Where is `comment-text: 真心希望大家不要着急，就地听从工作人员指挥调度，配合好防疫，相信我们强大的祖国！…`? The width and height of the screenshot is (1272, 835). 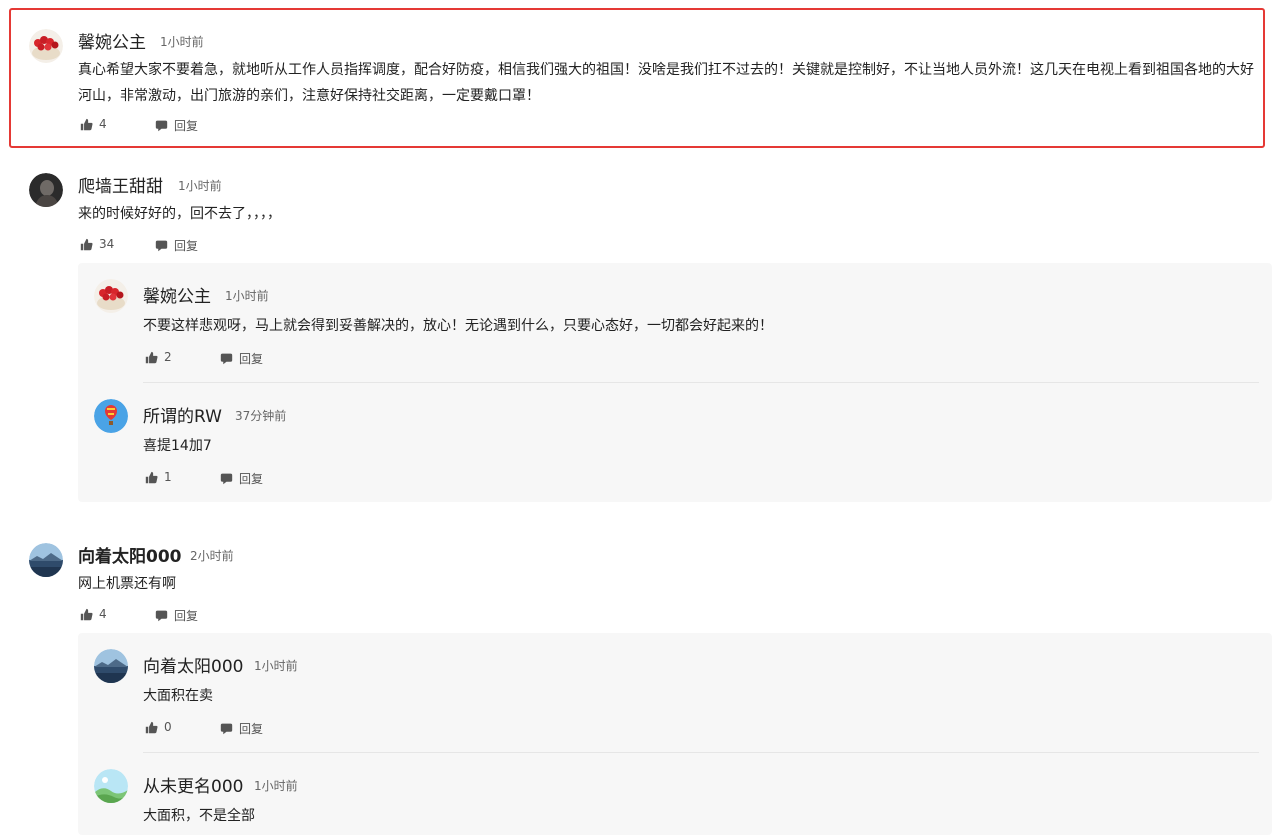 comment-text: 真心希望大家不要着急，就地听从工作人员指挥调度，配合好防疫，相信我们强大的祖国！… is located at coordinates (666, 83).